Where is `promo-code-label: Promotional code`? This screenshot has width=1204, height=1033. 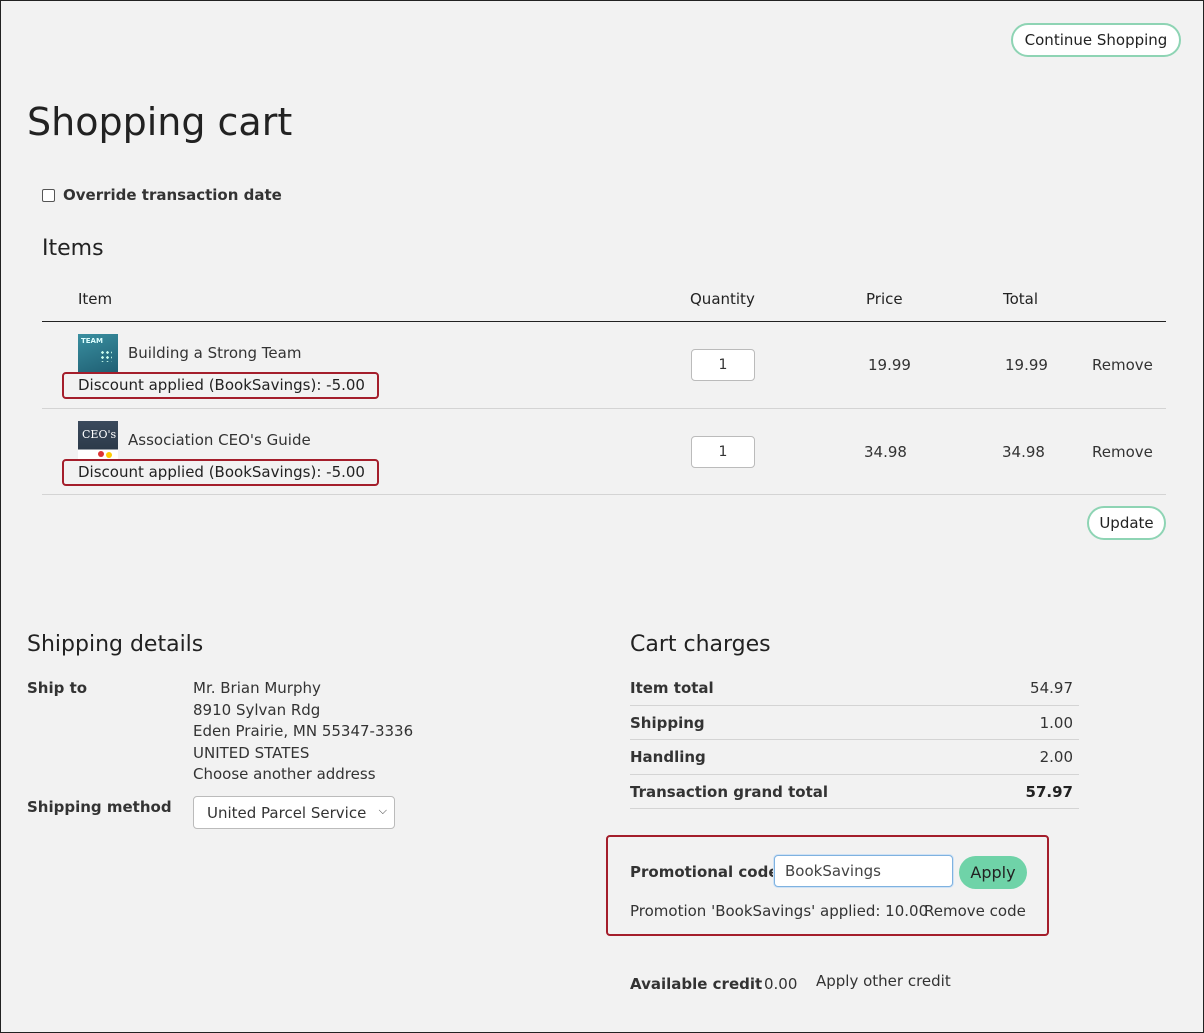
promo-code-label: Promotional code is located at coordinates (704, 872).